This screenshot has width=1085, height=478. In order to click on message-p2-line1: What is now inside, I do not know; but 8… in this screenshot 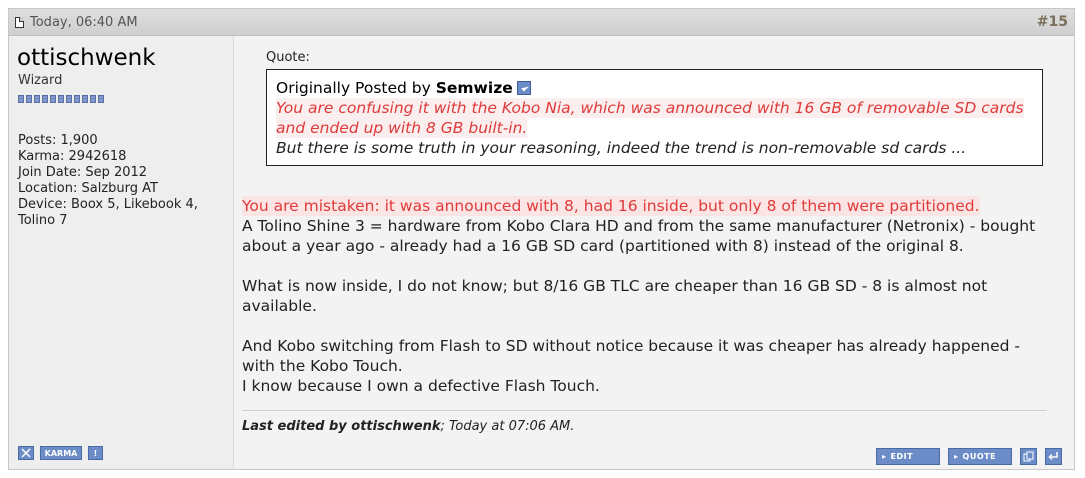, I will do `click(615, 286)`.